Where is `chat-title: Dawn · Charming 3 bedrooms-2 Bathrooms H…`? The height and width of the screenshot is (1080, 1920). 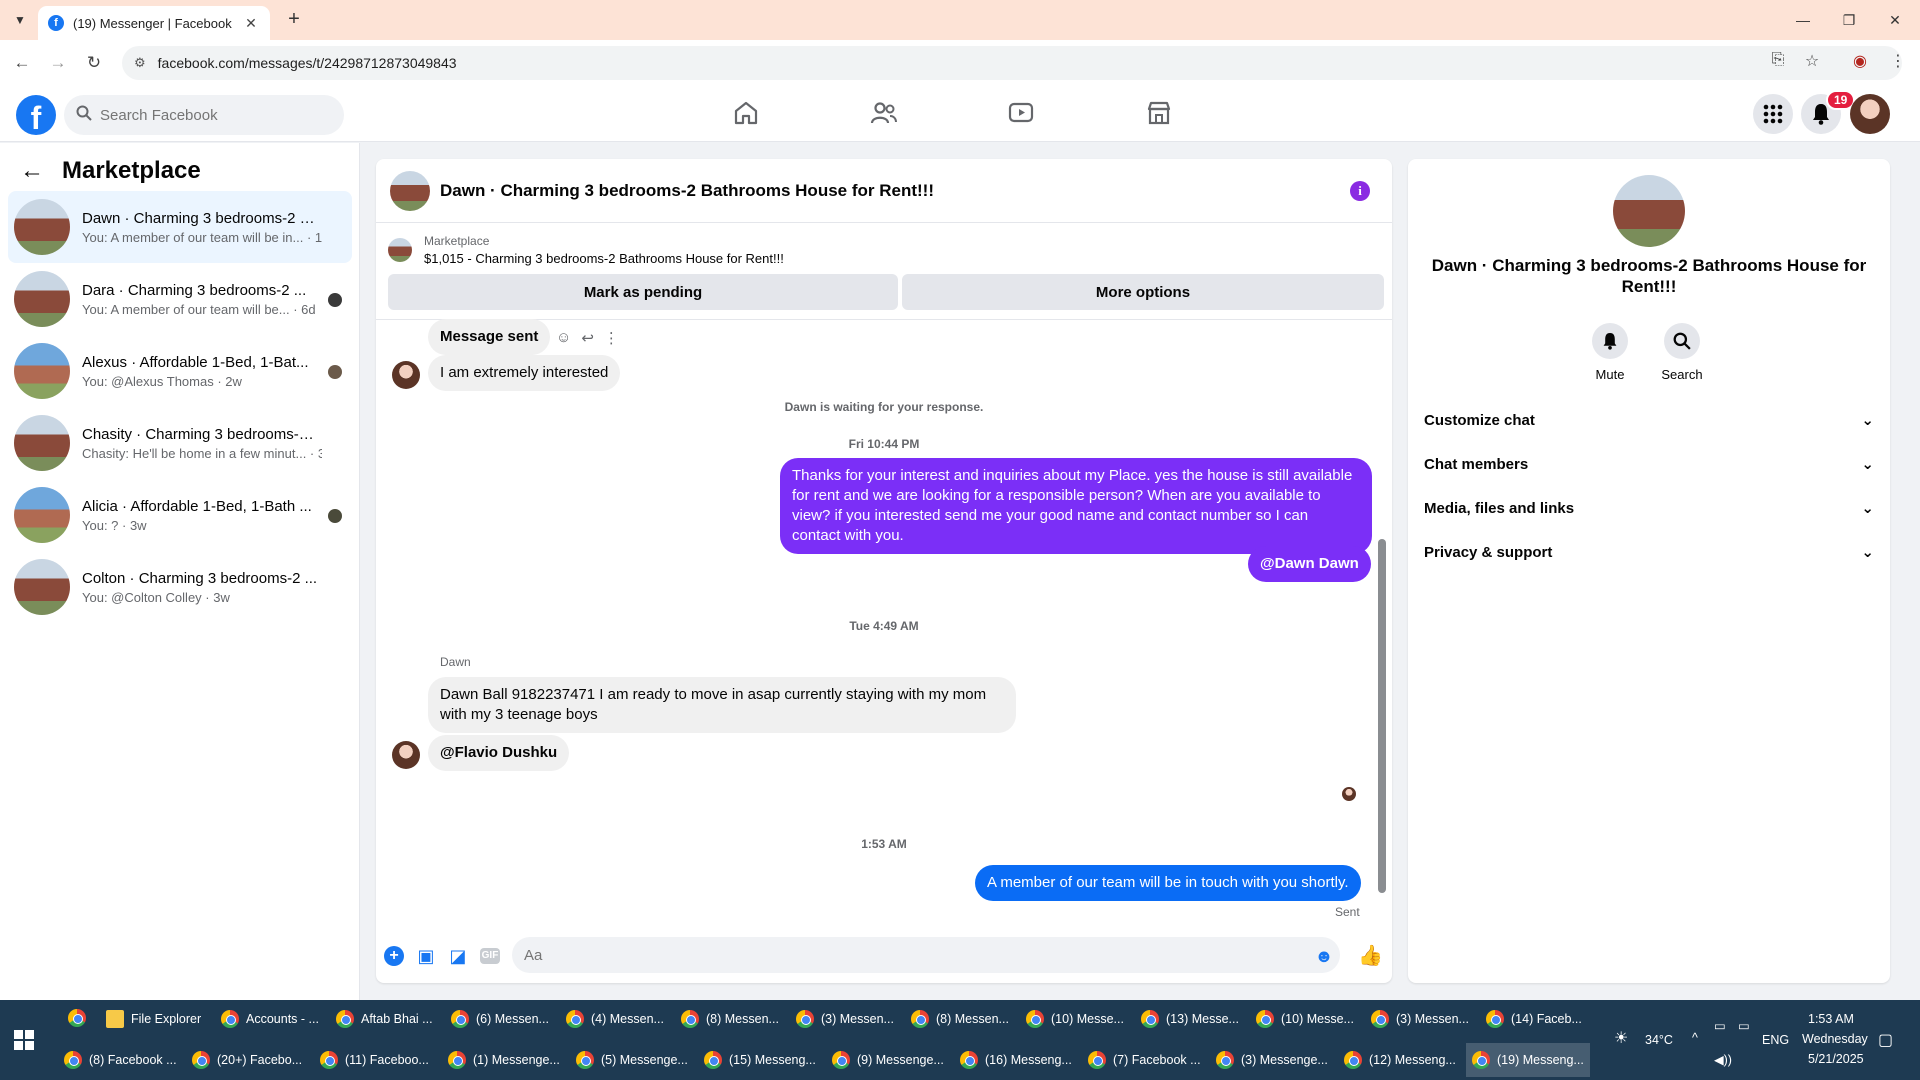
chat-title: Dawn · Charming 3 bedrooms-2 Bathrooms H… is located at coordinates (687, 191).